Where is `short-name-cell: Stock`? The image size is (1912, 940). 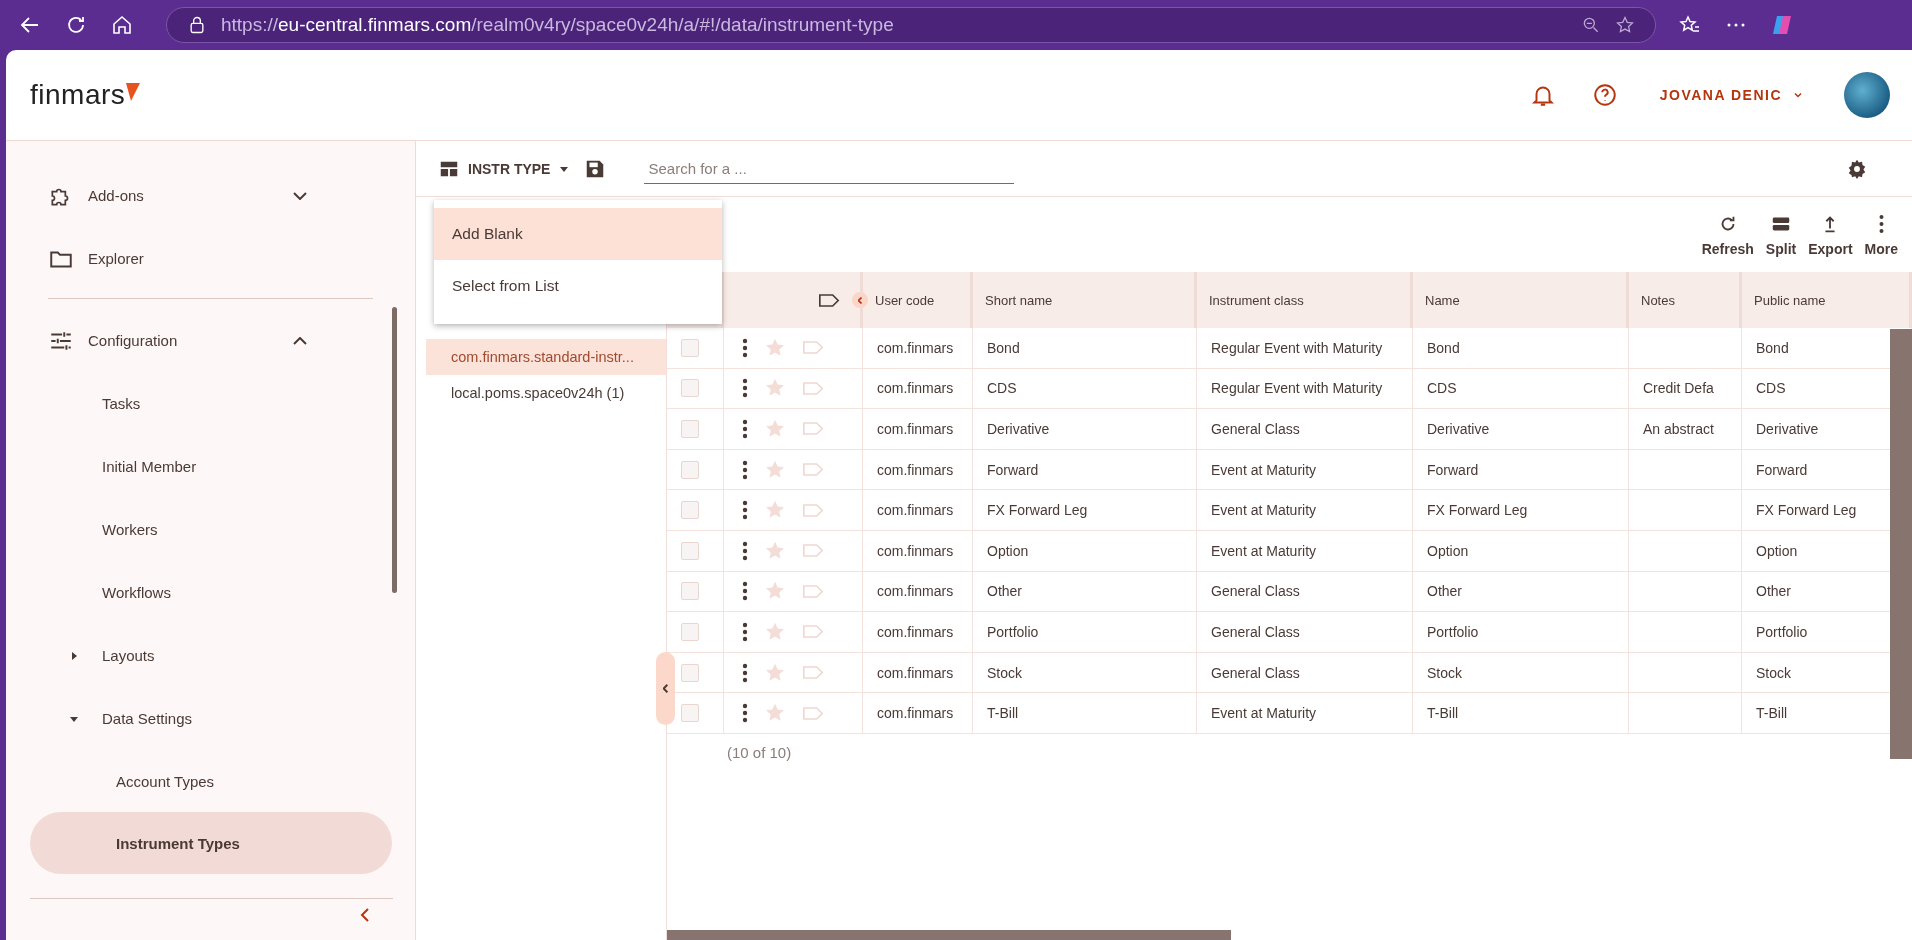 short-name-cell: Stock is located at coordinates (1004, 672).